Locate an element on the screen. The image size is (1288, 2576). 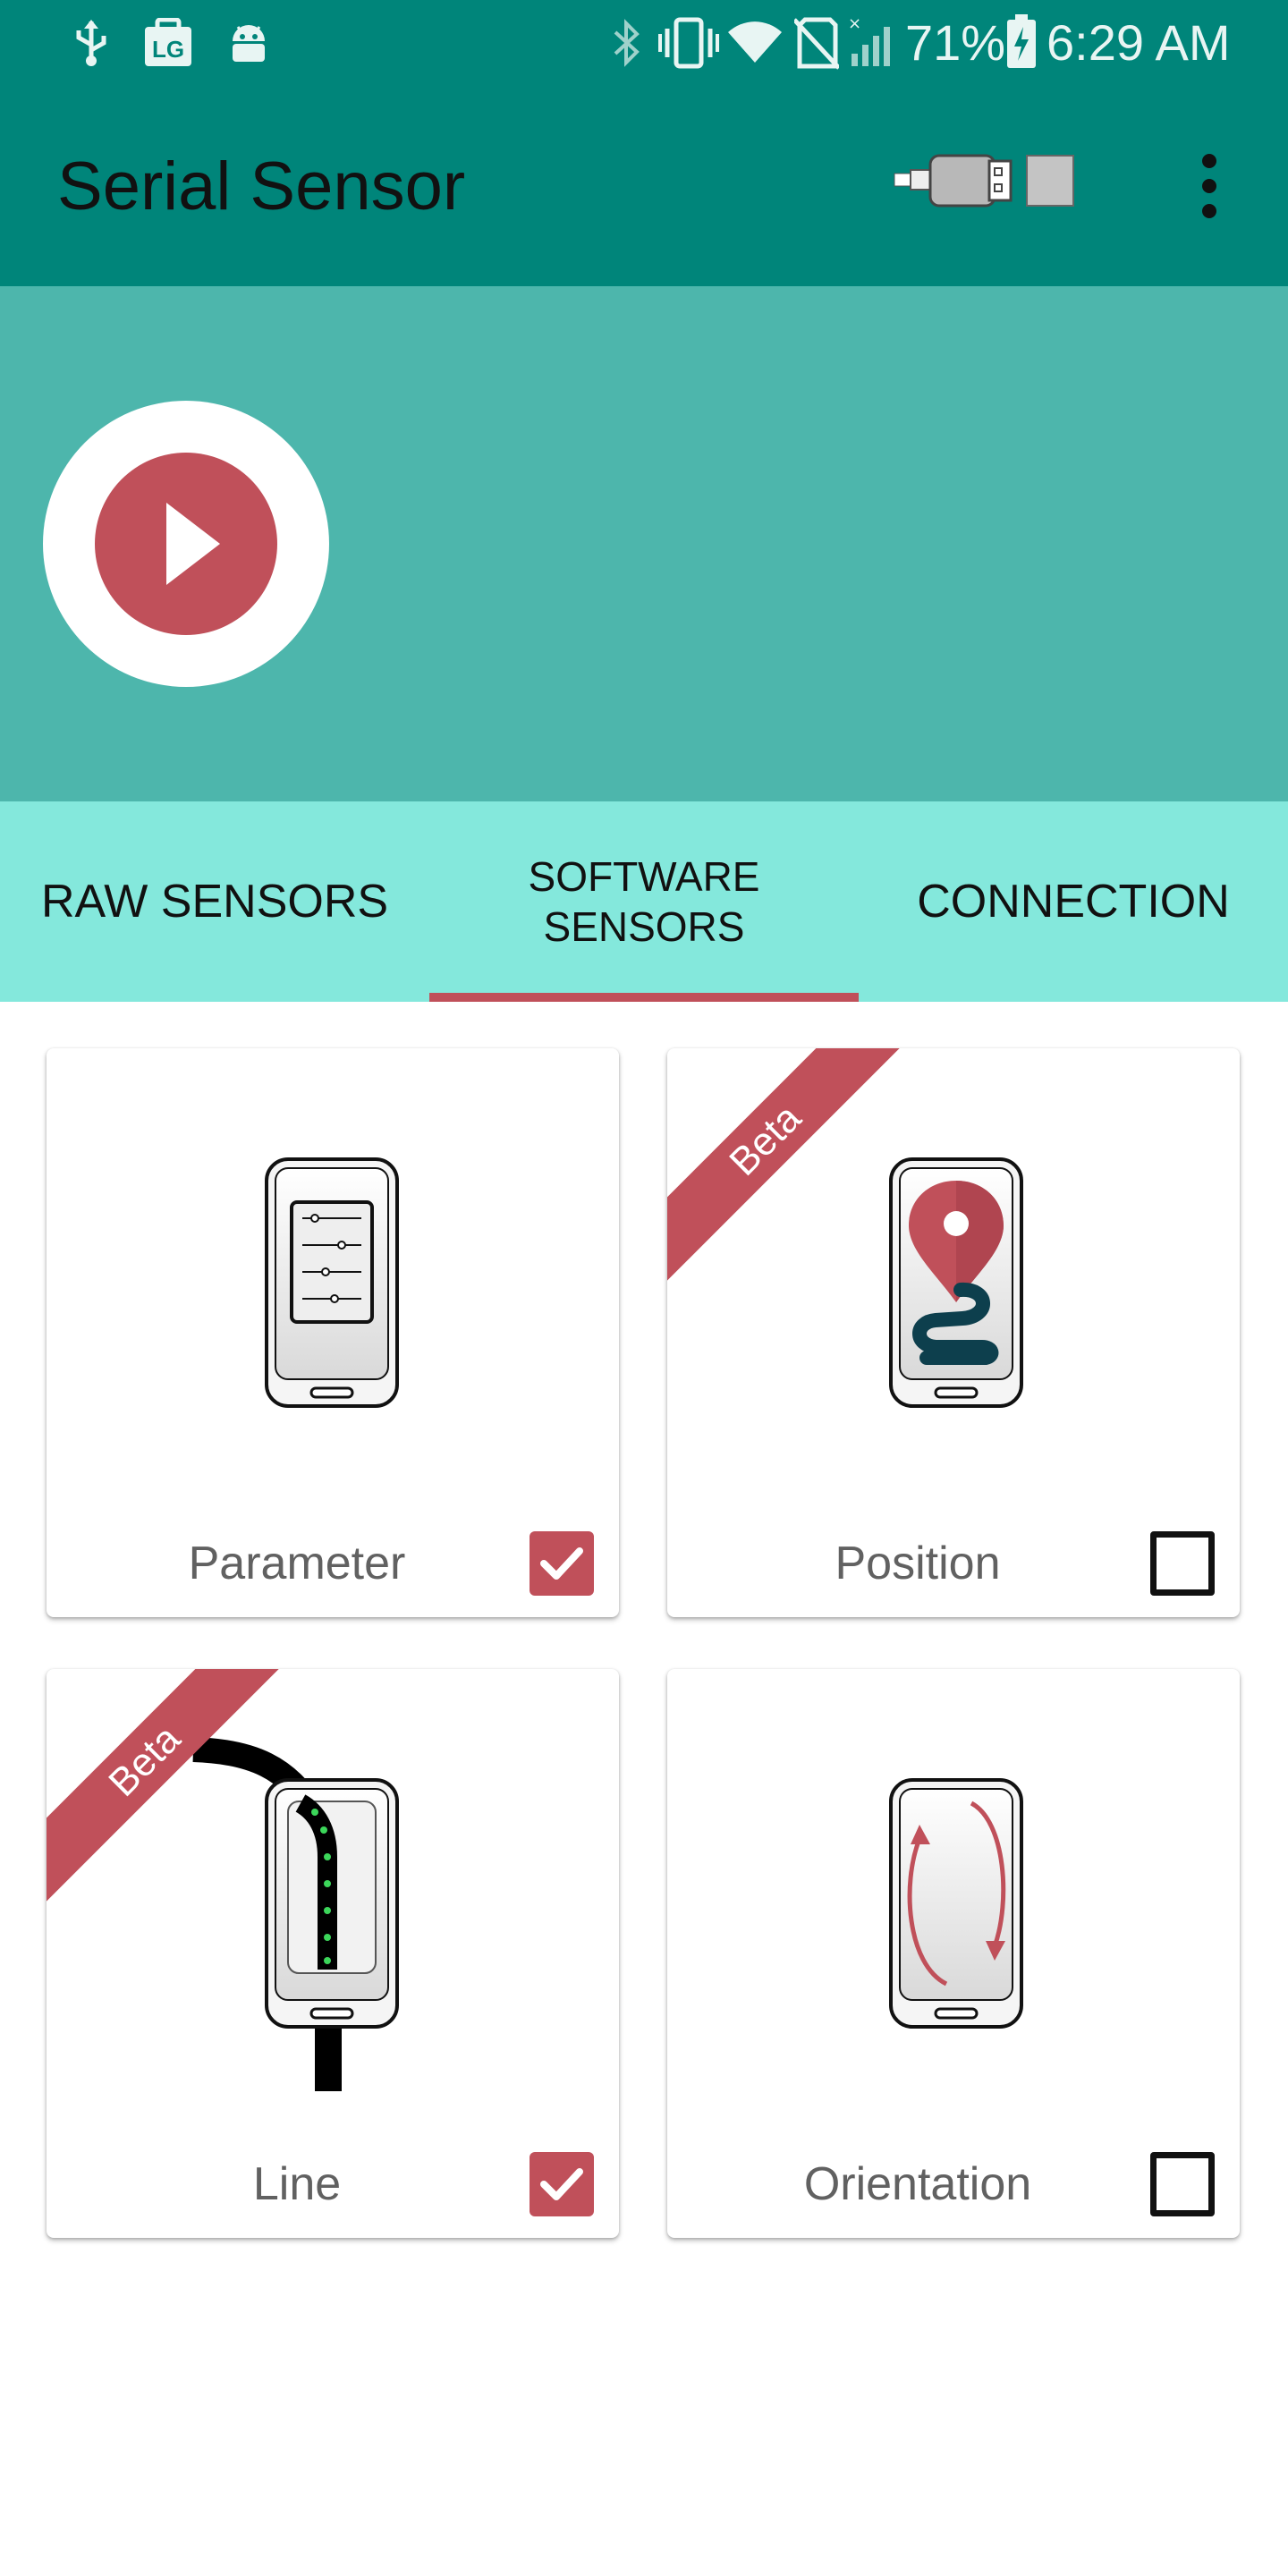
bluetooth-icon is located at coordinates (627, 43).